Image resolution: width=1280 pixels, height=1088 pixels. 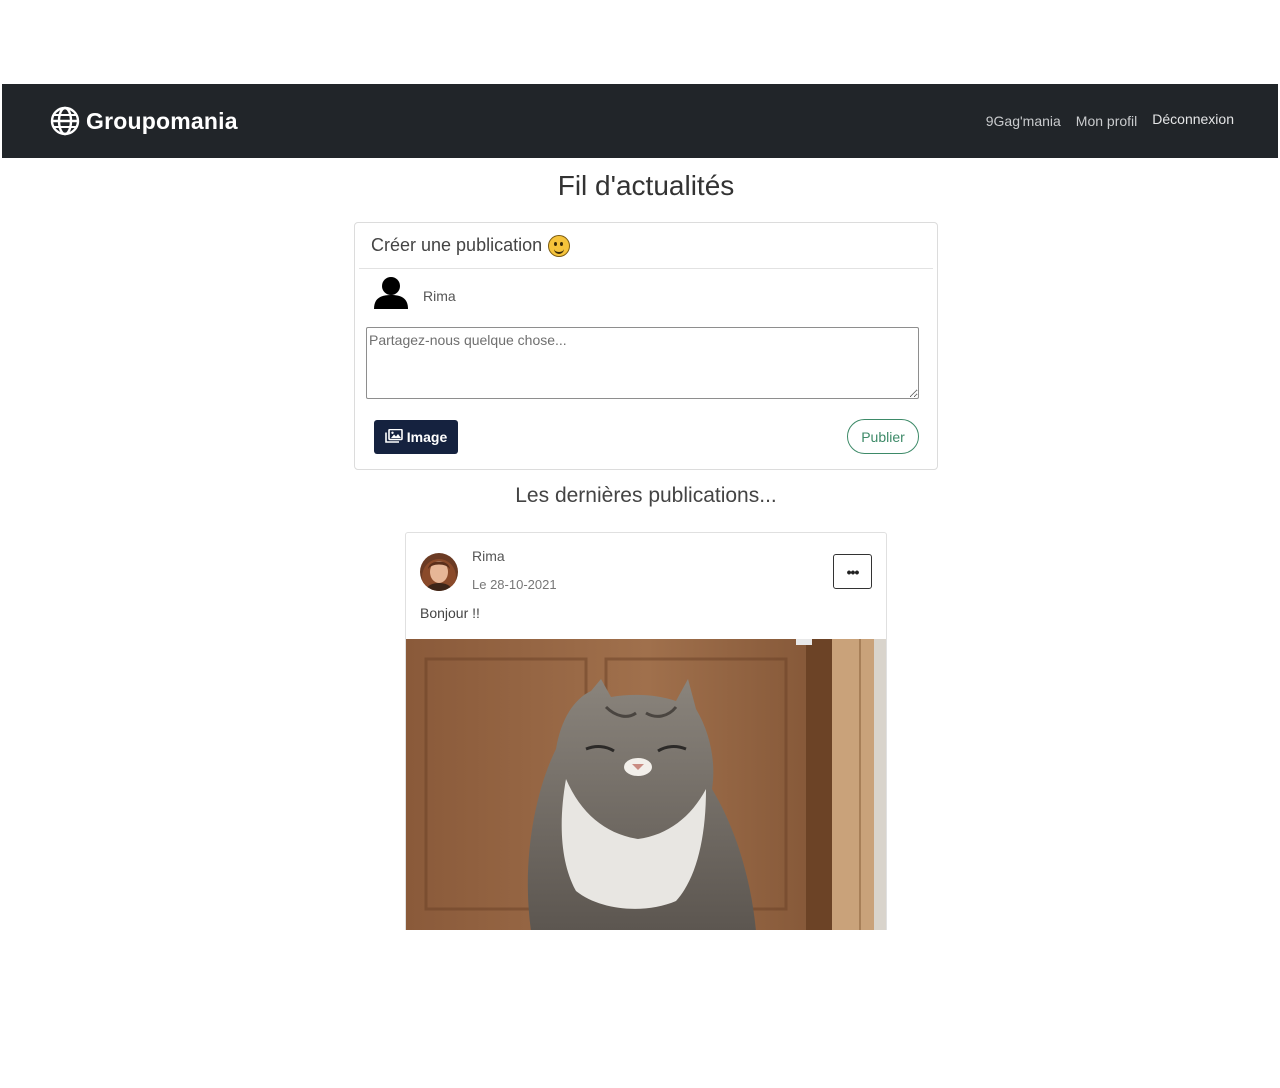 I want to click on post-author: Rima, so click(x=488, y=556).